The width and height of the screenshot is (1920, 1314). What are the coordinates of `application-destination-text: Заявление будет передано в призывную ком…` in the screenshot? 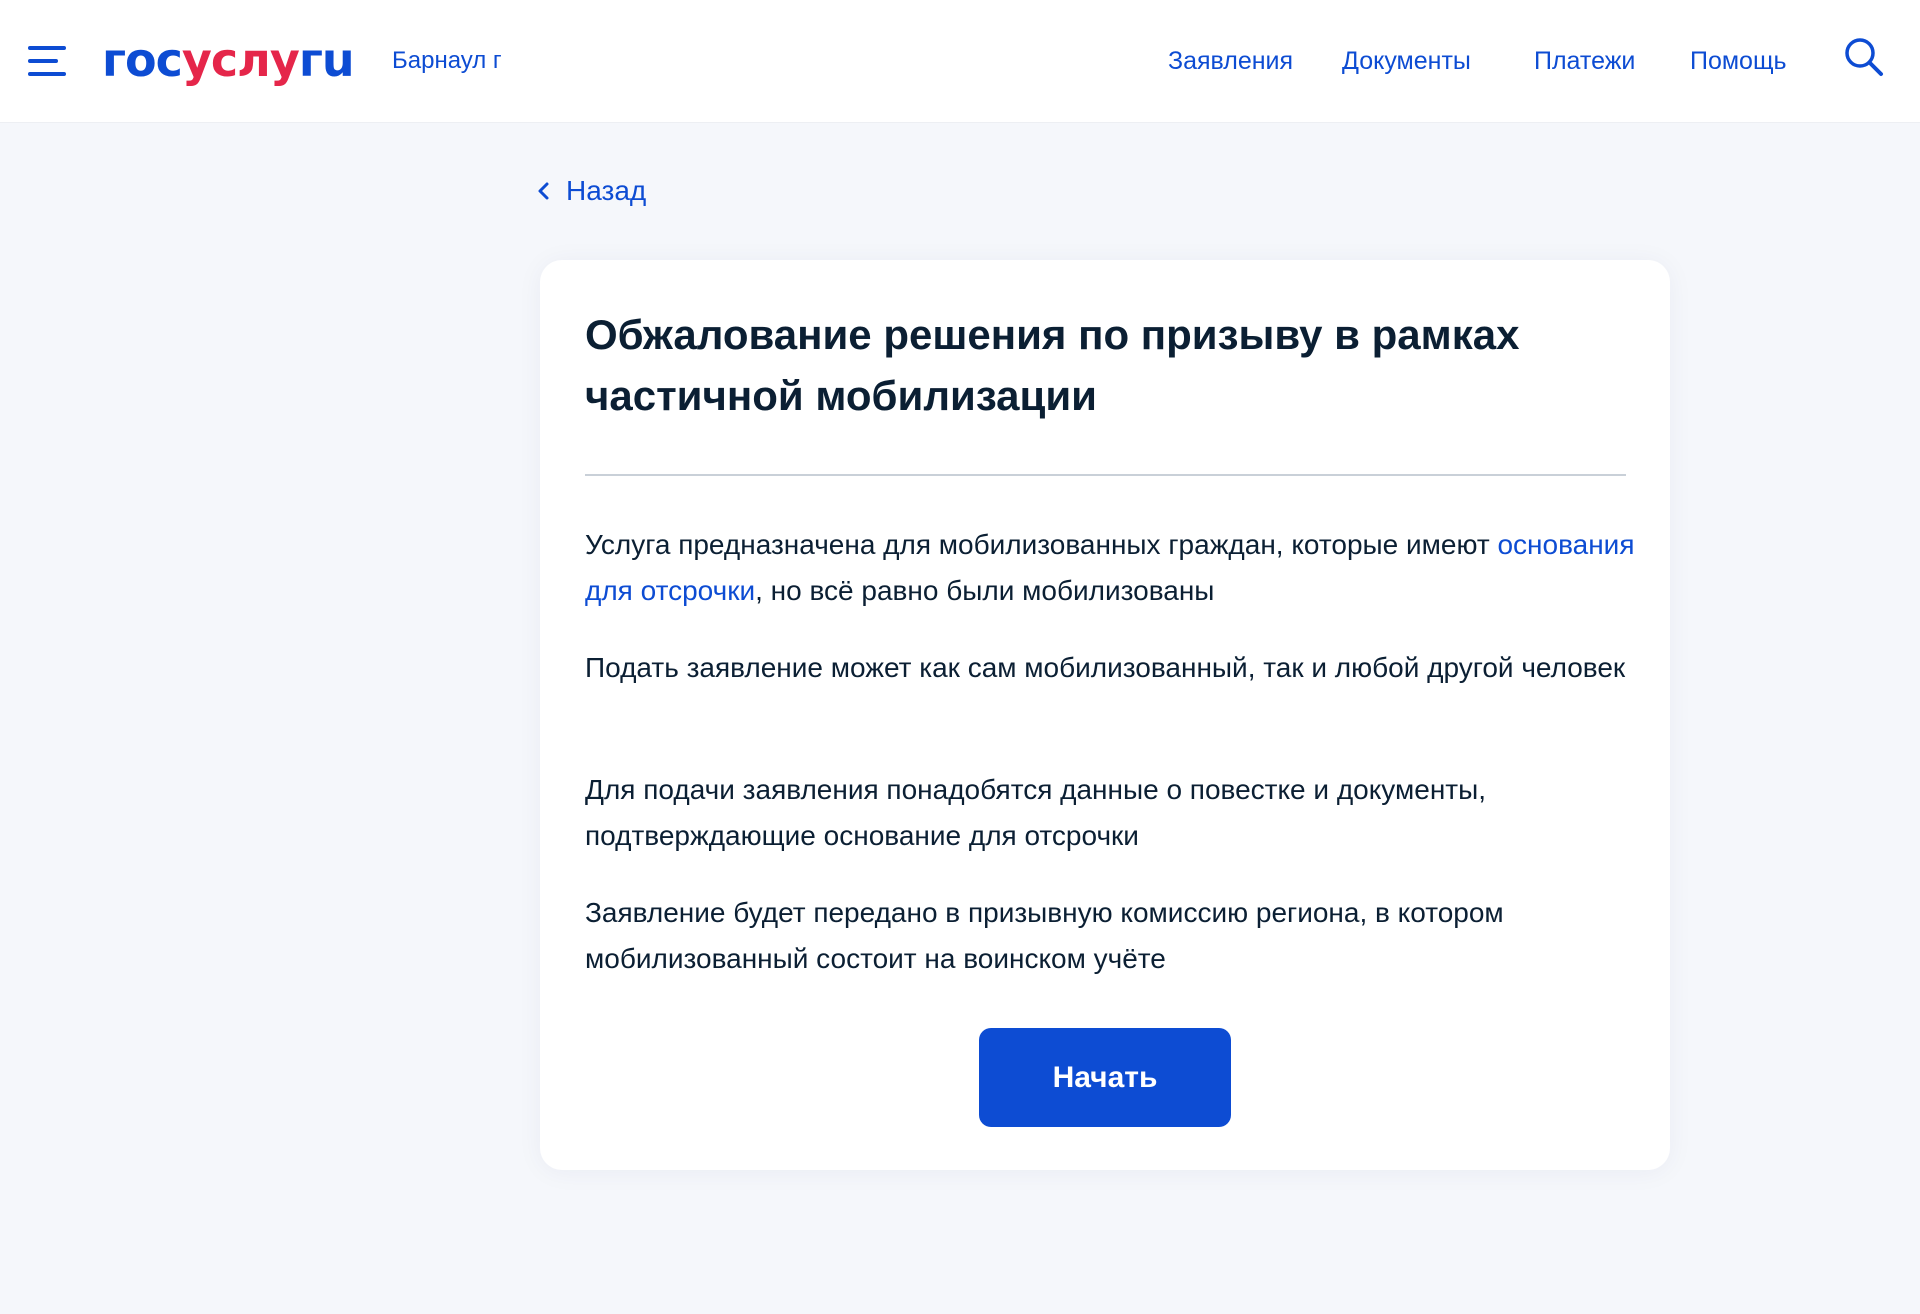 It's located at (1044, 935).